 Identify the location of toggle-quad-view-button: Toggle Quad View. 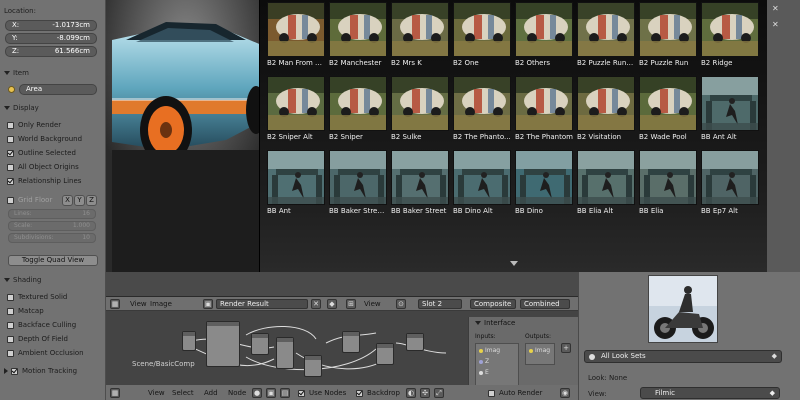
(53, 260).